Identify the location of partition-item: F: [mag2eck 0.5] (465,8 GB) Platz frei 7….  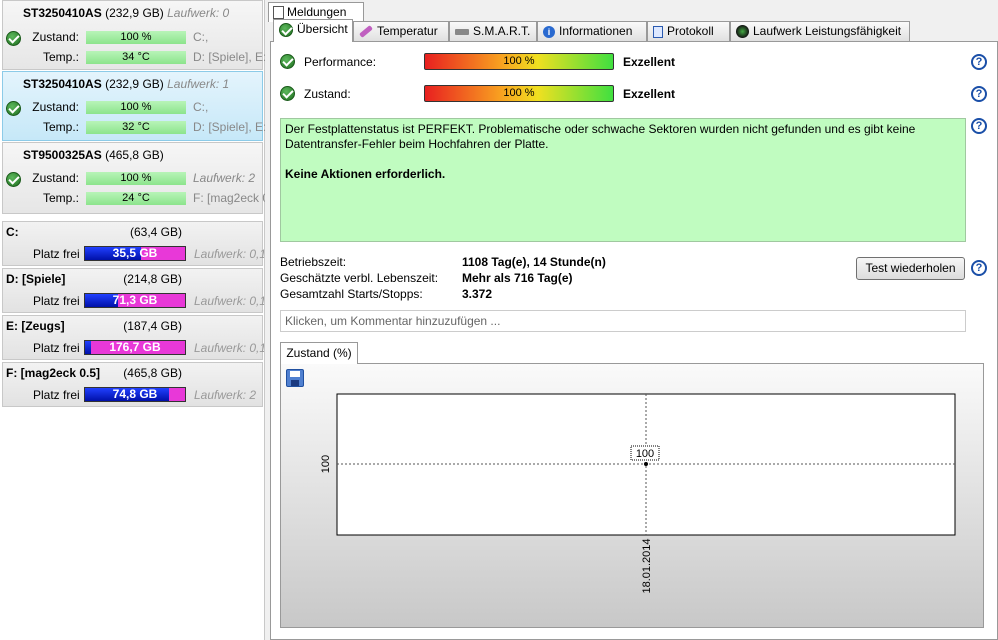
(132, 384).